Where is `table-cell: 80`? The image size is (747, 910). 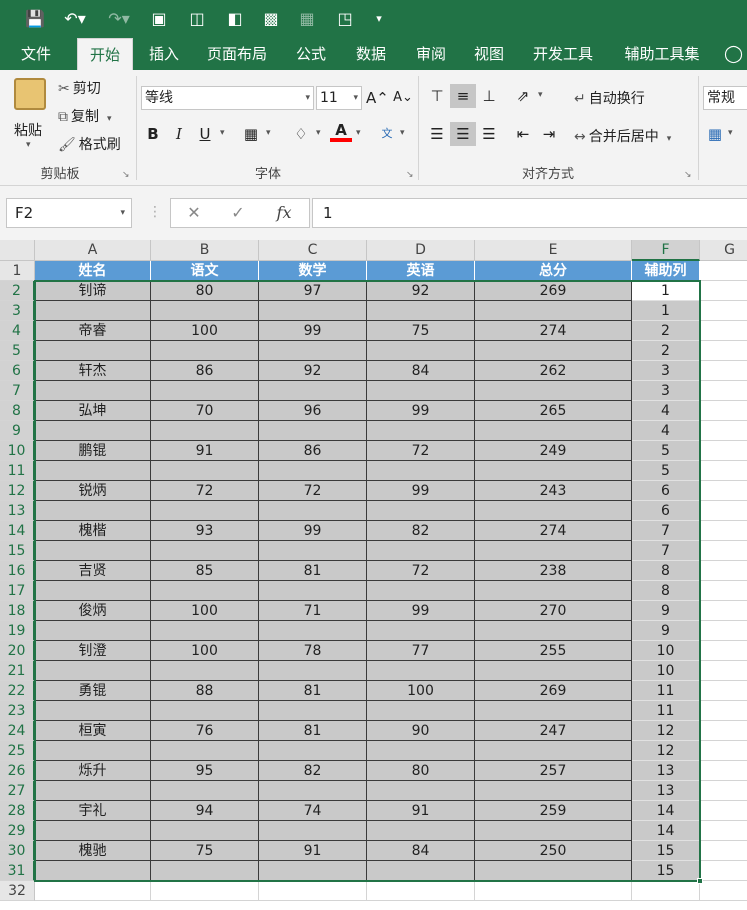
table-cell: 80 is located at coordinates (205, 291).